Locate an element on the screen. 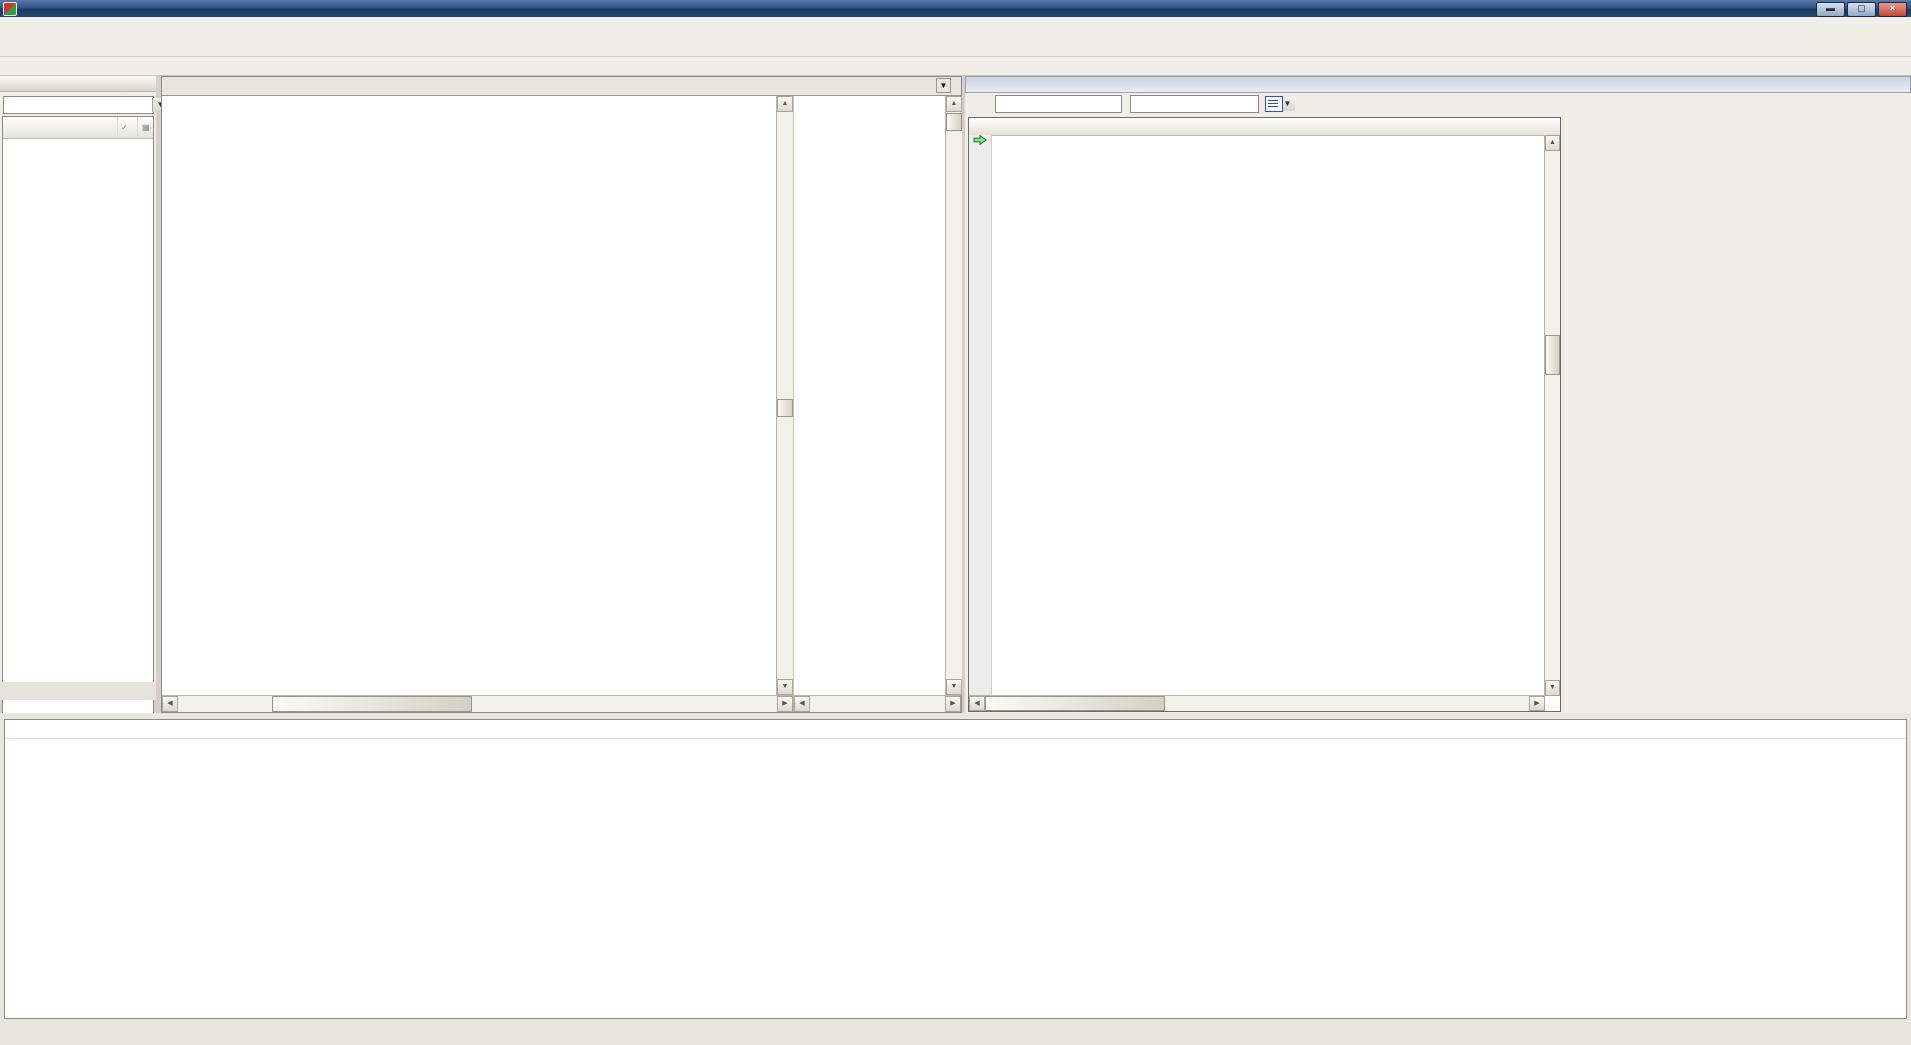 This screenshot has height=1045, width=1911. goto-combobox: ▼ is located at coordinates (1077, 104).